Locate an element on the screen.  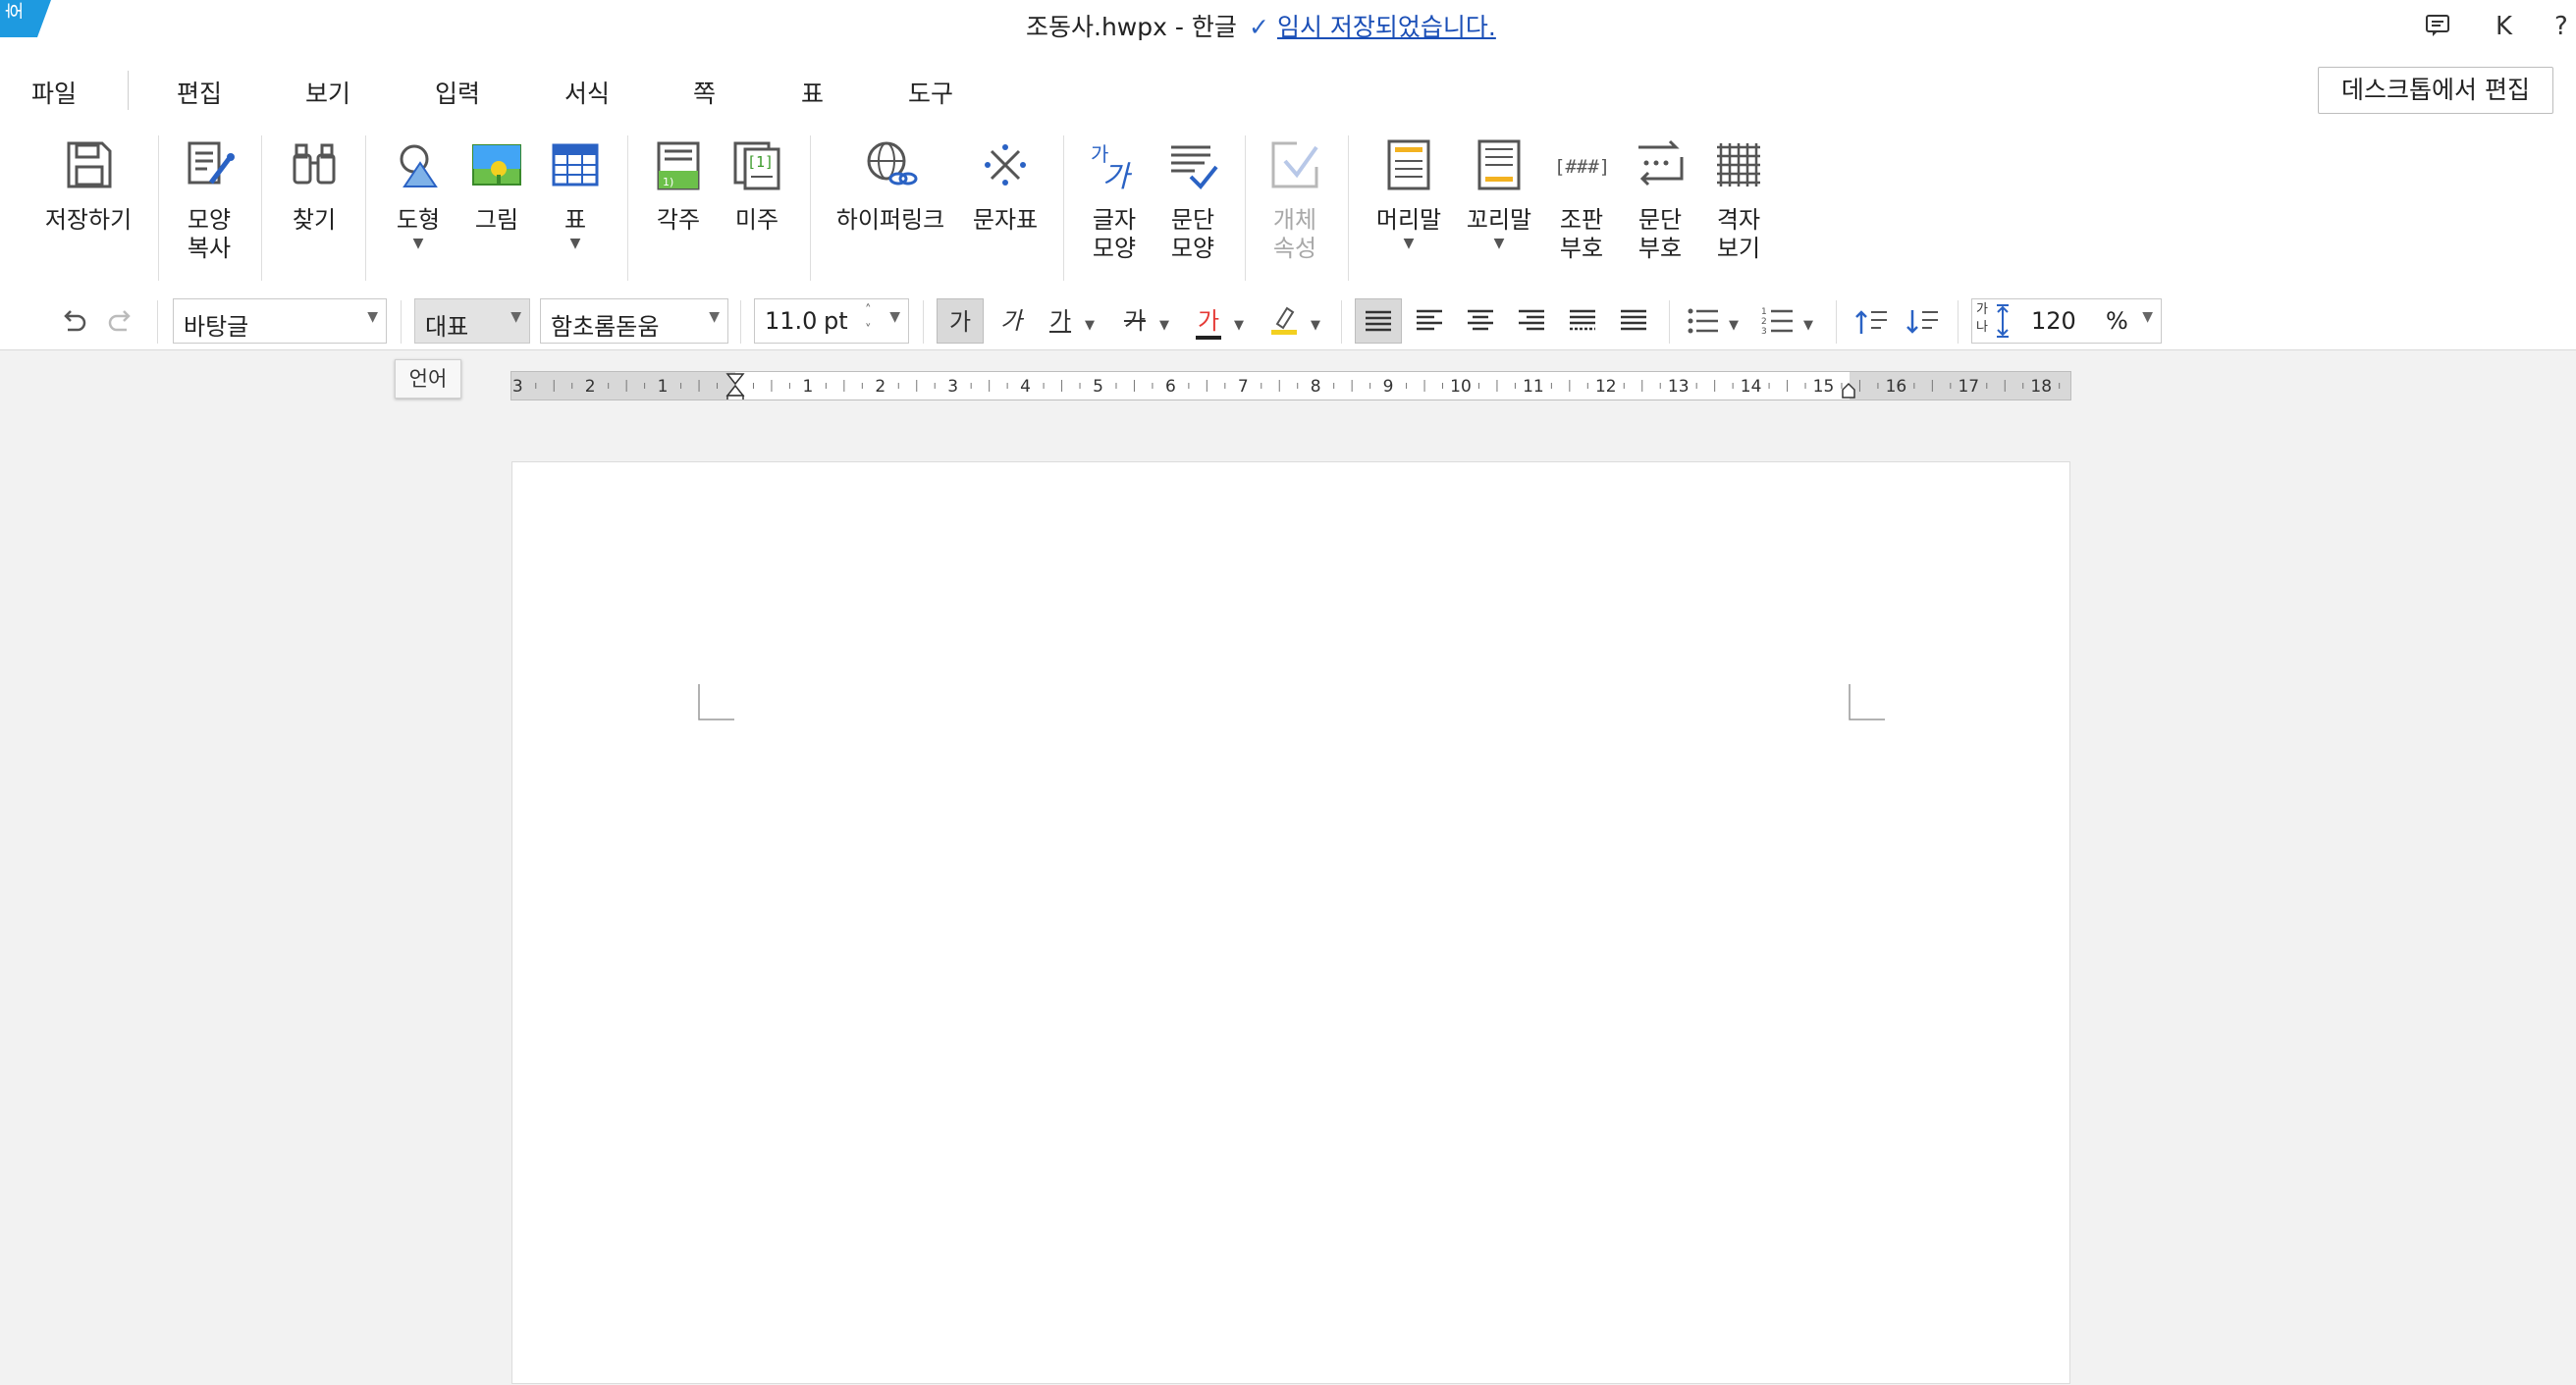
menu-format: 서식 is located at coordinates (587, 93).